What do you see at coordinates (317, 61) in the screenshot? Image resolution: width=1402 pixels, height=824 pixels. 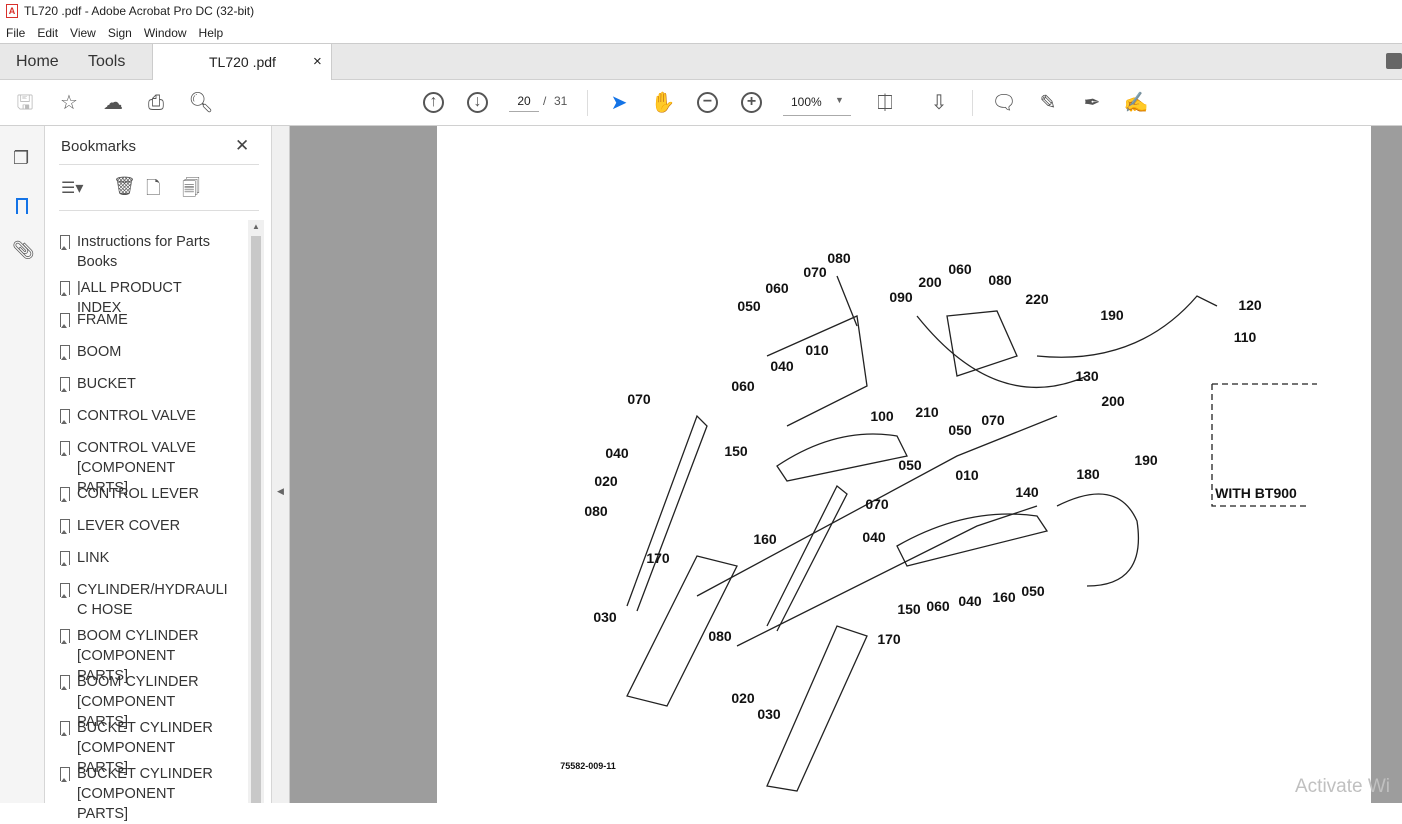 I see `close-tab-icon: ×` at bounding box center [317, 61].